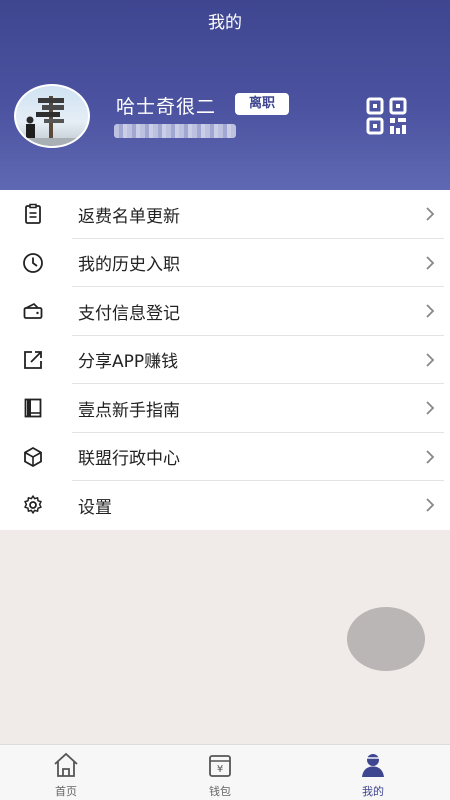 Image resolution: width=450 pixels, height=800 pixels. I want to click on page-title: 我的, so click(225, 23).